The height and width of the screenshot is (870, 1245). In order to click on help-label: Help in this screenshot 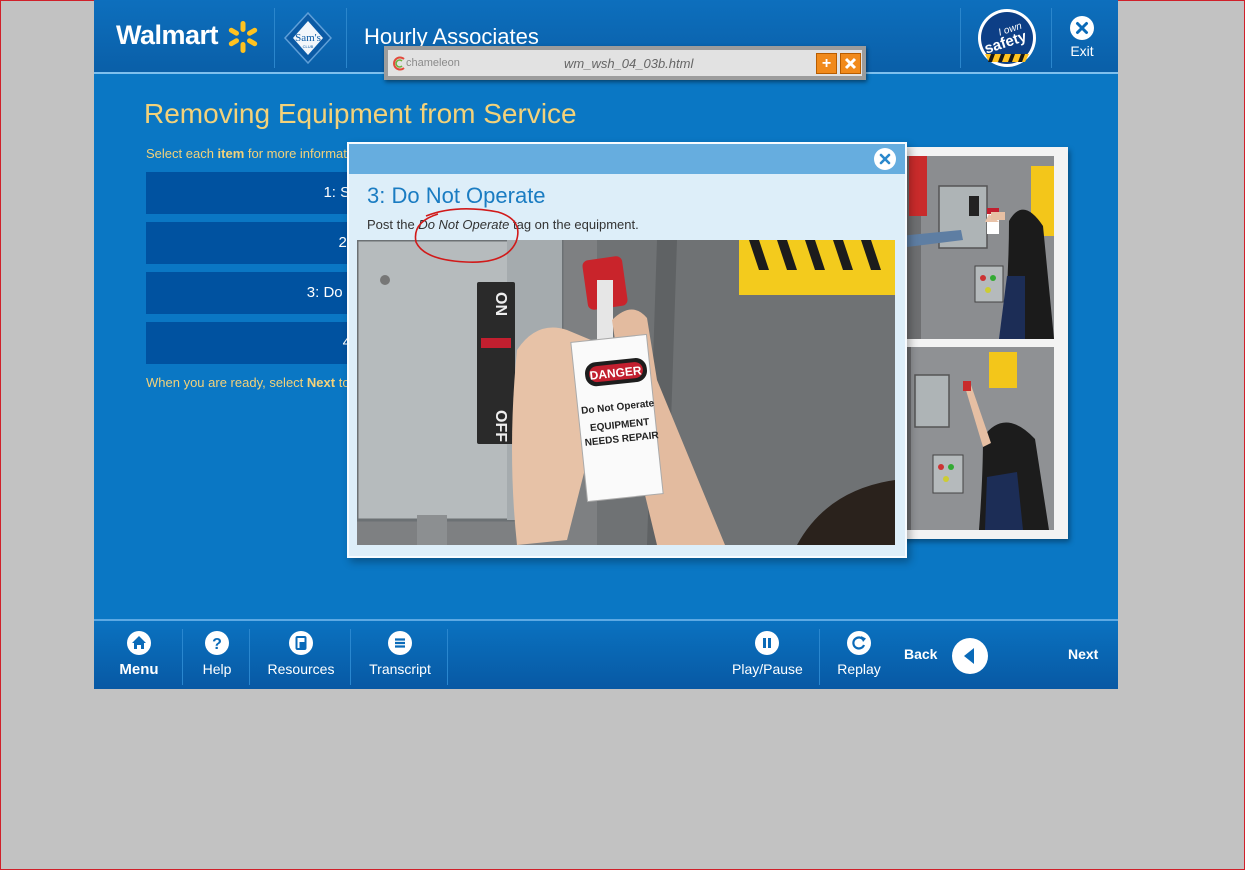, I will do `click(217, 669)`.